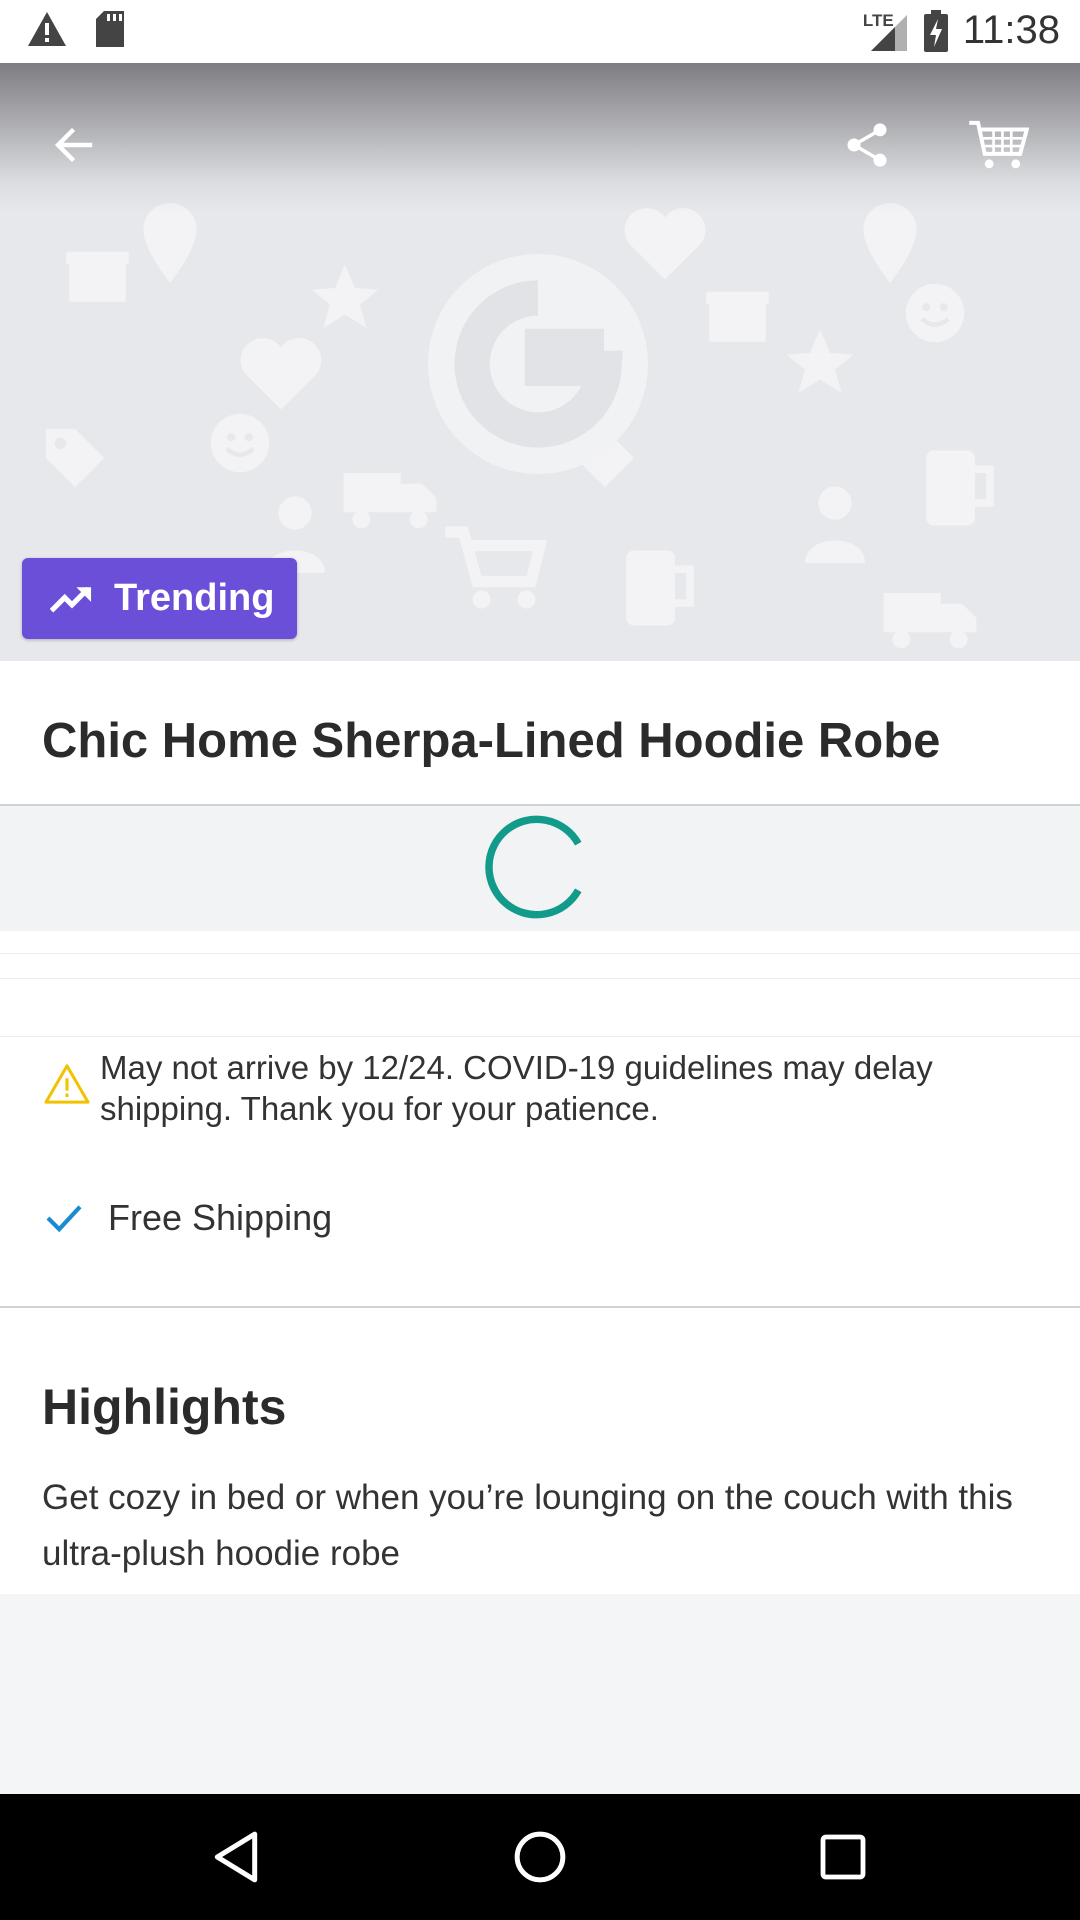  What do you see at coordinates (540, 31) in the screenshot?
I see `status-bar: LTE 11:38` at bounding box center [540, 31].